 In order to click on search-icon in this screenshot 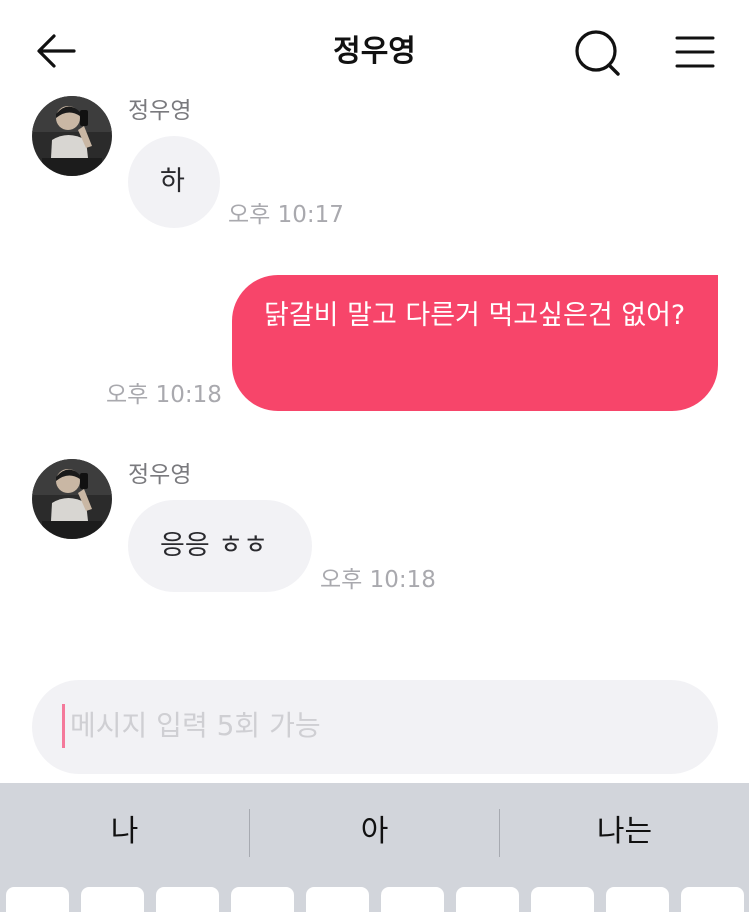, I will do `click(597, 53)`.